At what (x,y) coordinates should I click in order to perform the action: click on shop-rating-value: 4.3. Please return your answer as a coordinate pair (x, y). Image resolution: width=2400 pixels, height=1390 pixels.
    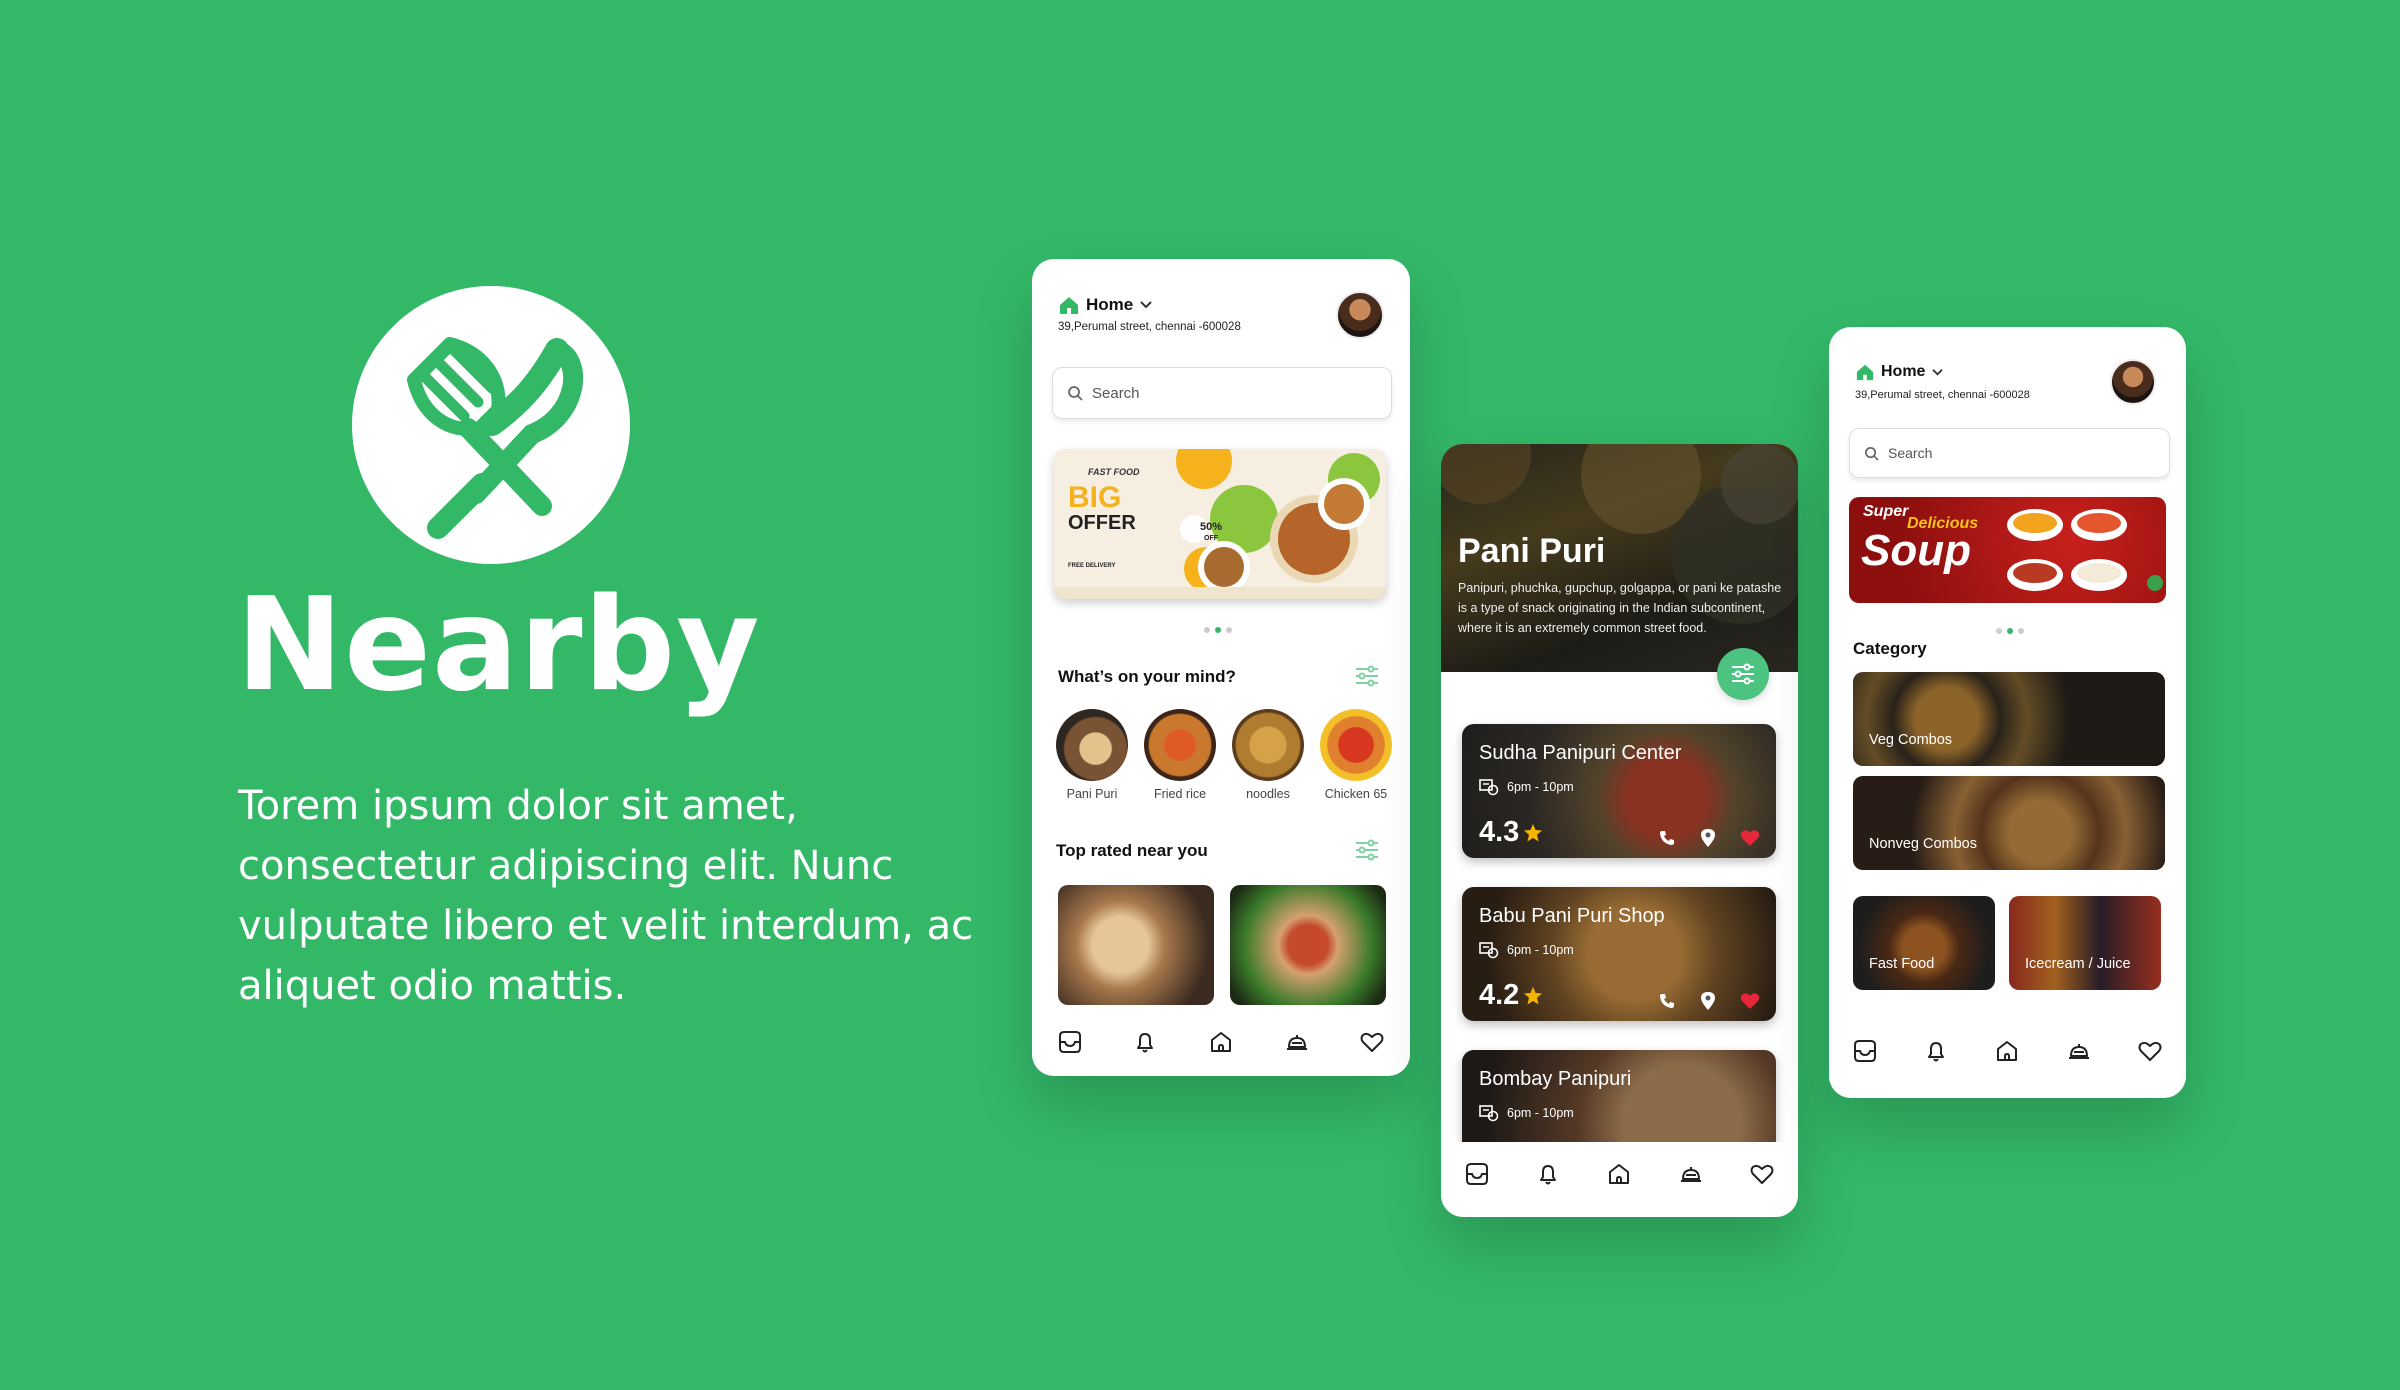
    Looking at the image, I should click on (1499, 832).